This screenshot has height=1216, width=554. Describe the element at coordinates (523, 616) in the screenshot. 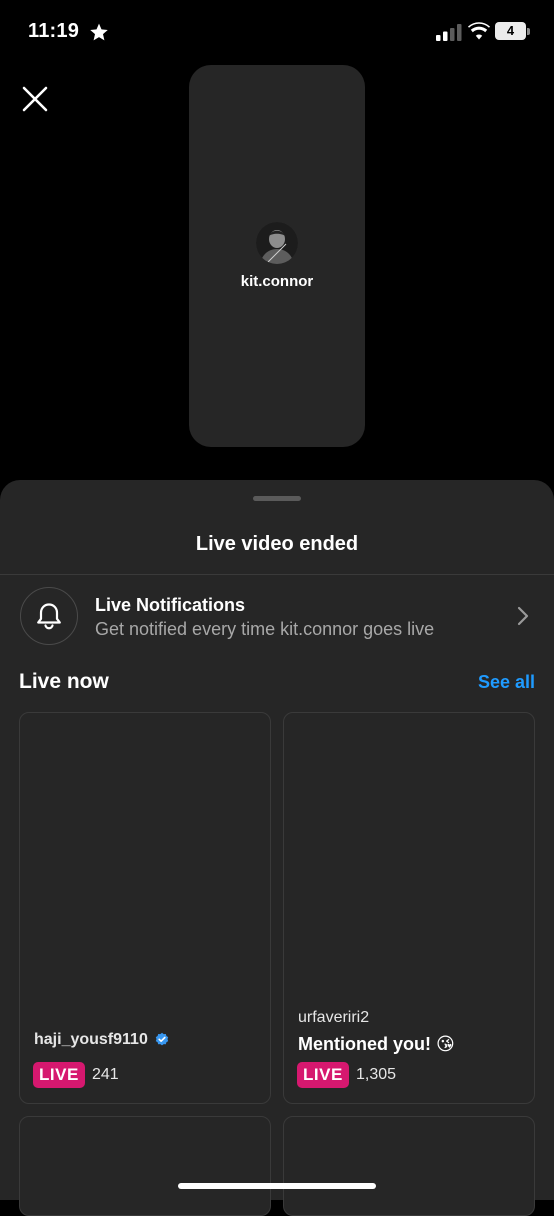

I see `chevron-right-icon` at that location.